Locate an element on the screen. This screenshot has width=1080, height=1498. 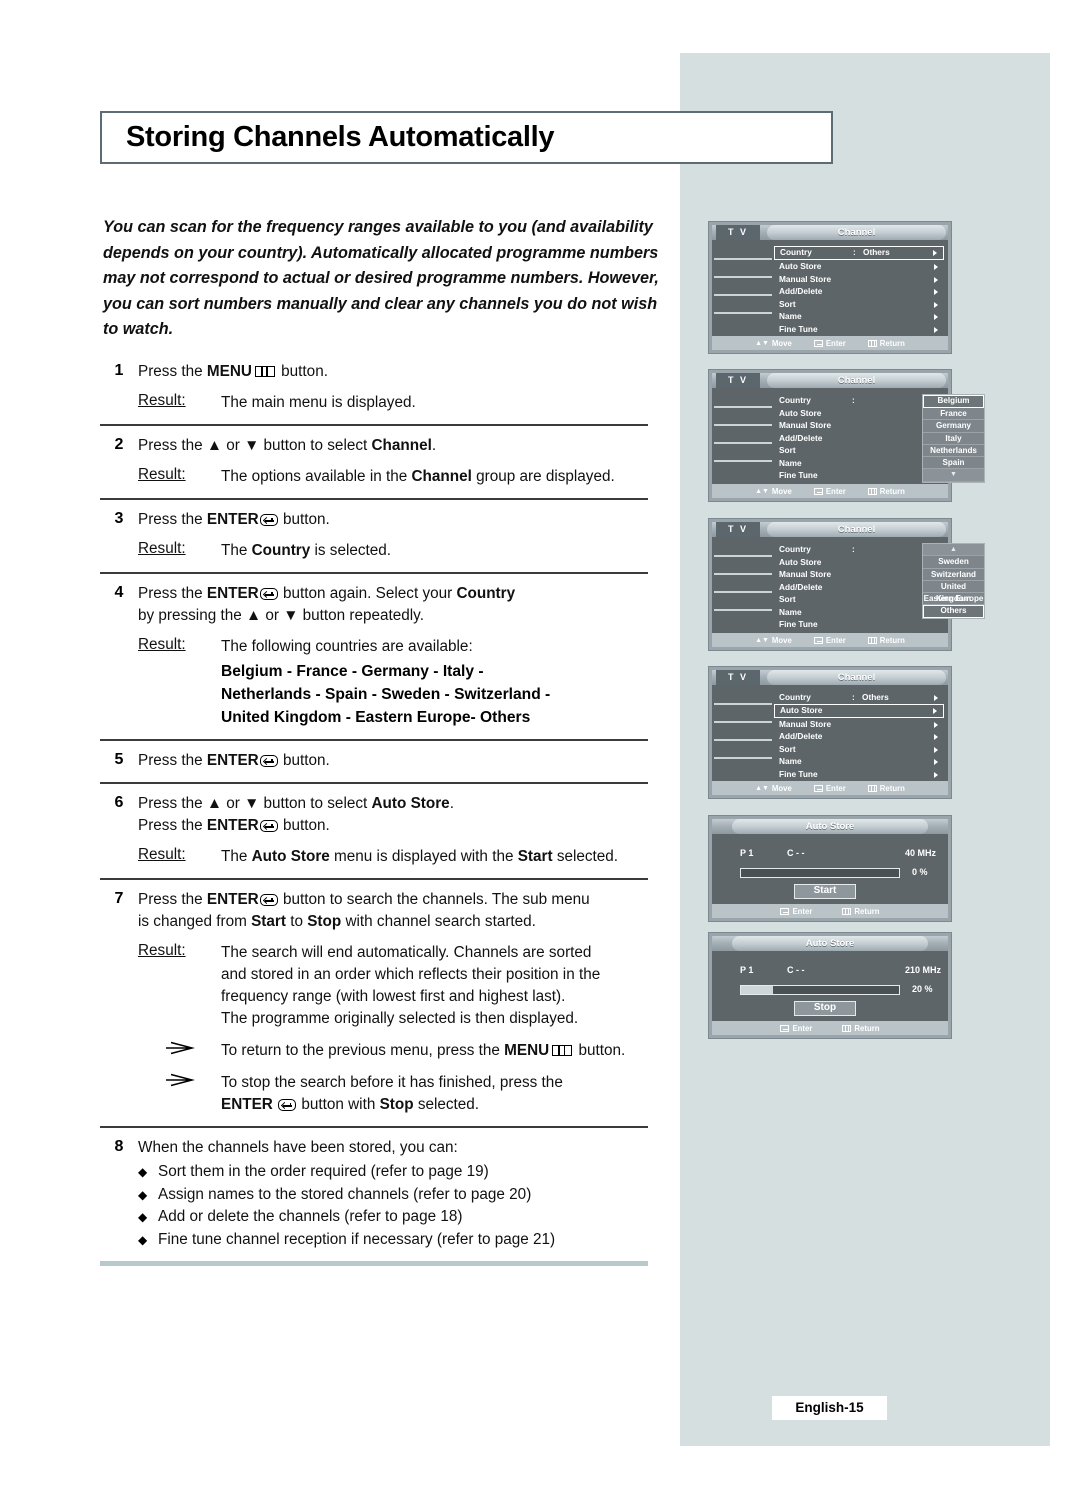
start-button: Start is located at coordinates (825, 891).